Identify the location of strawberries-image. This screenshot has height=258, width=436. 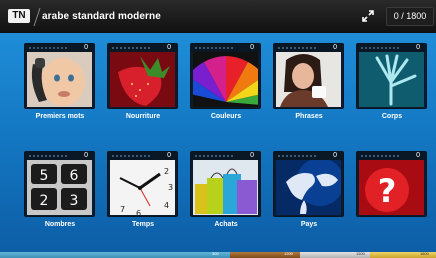
(142, 79).